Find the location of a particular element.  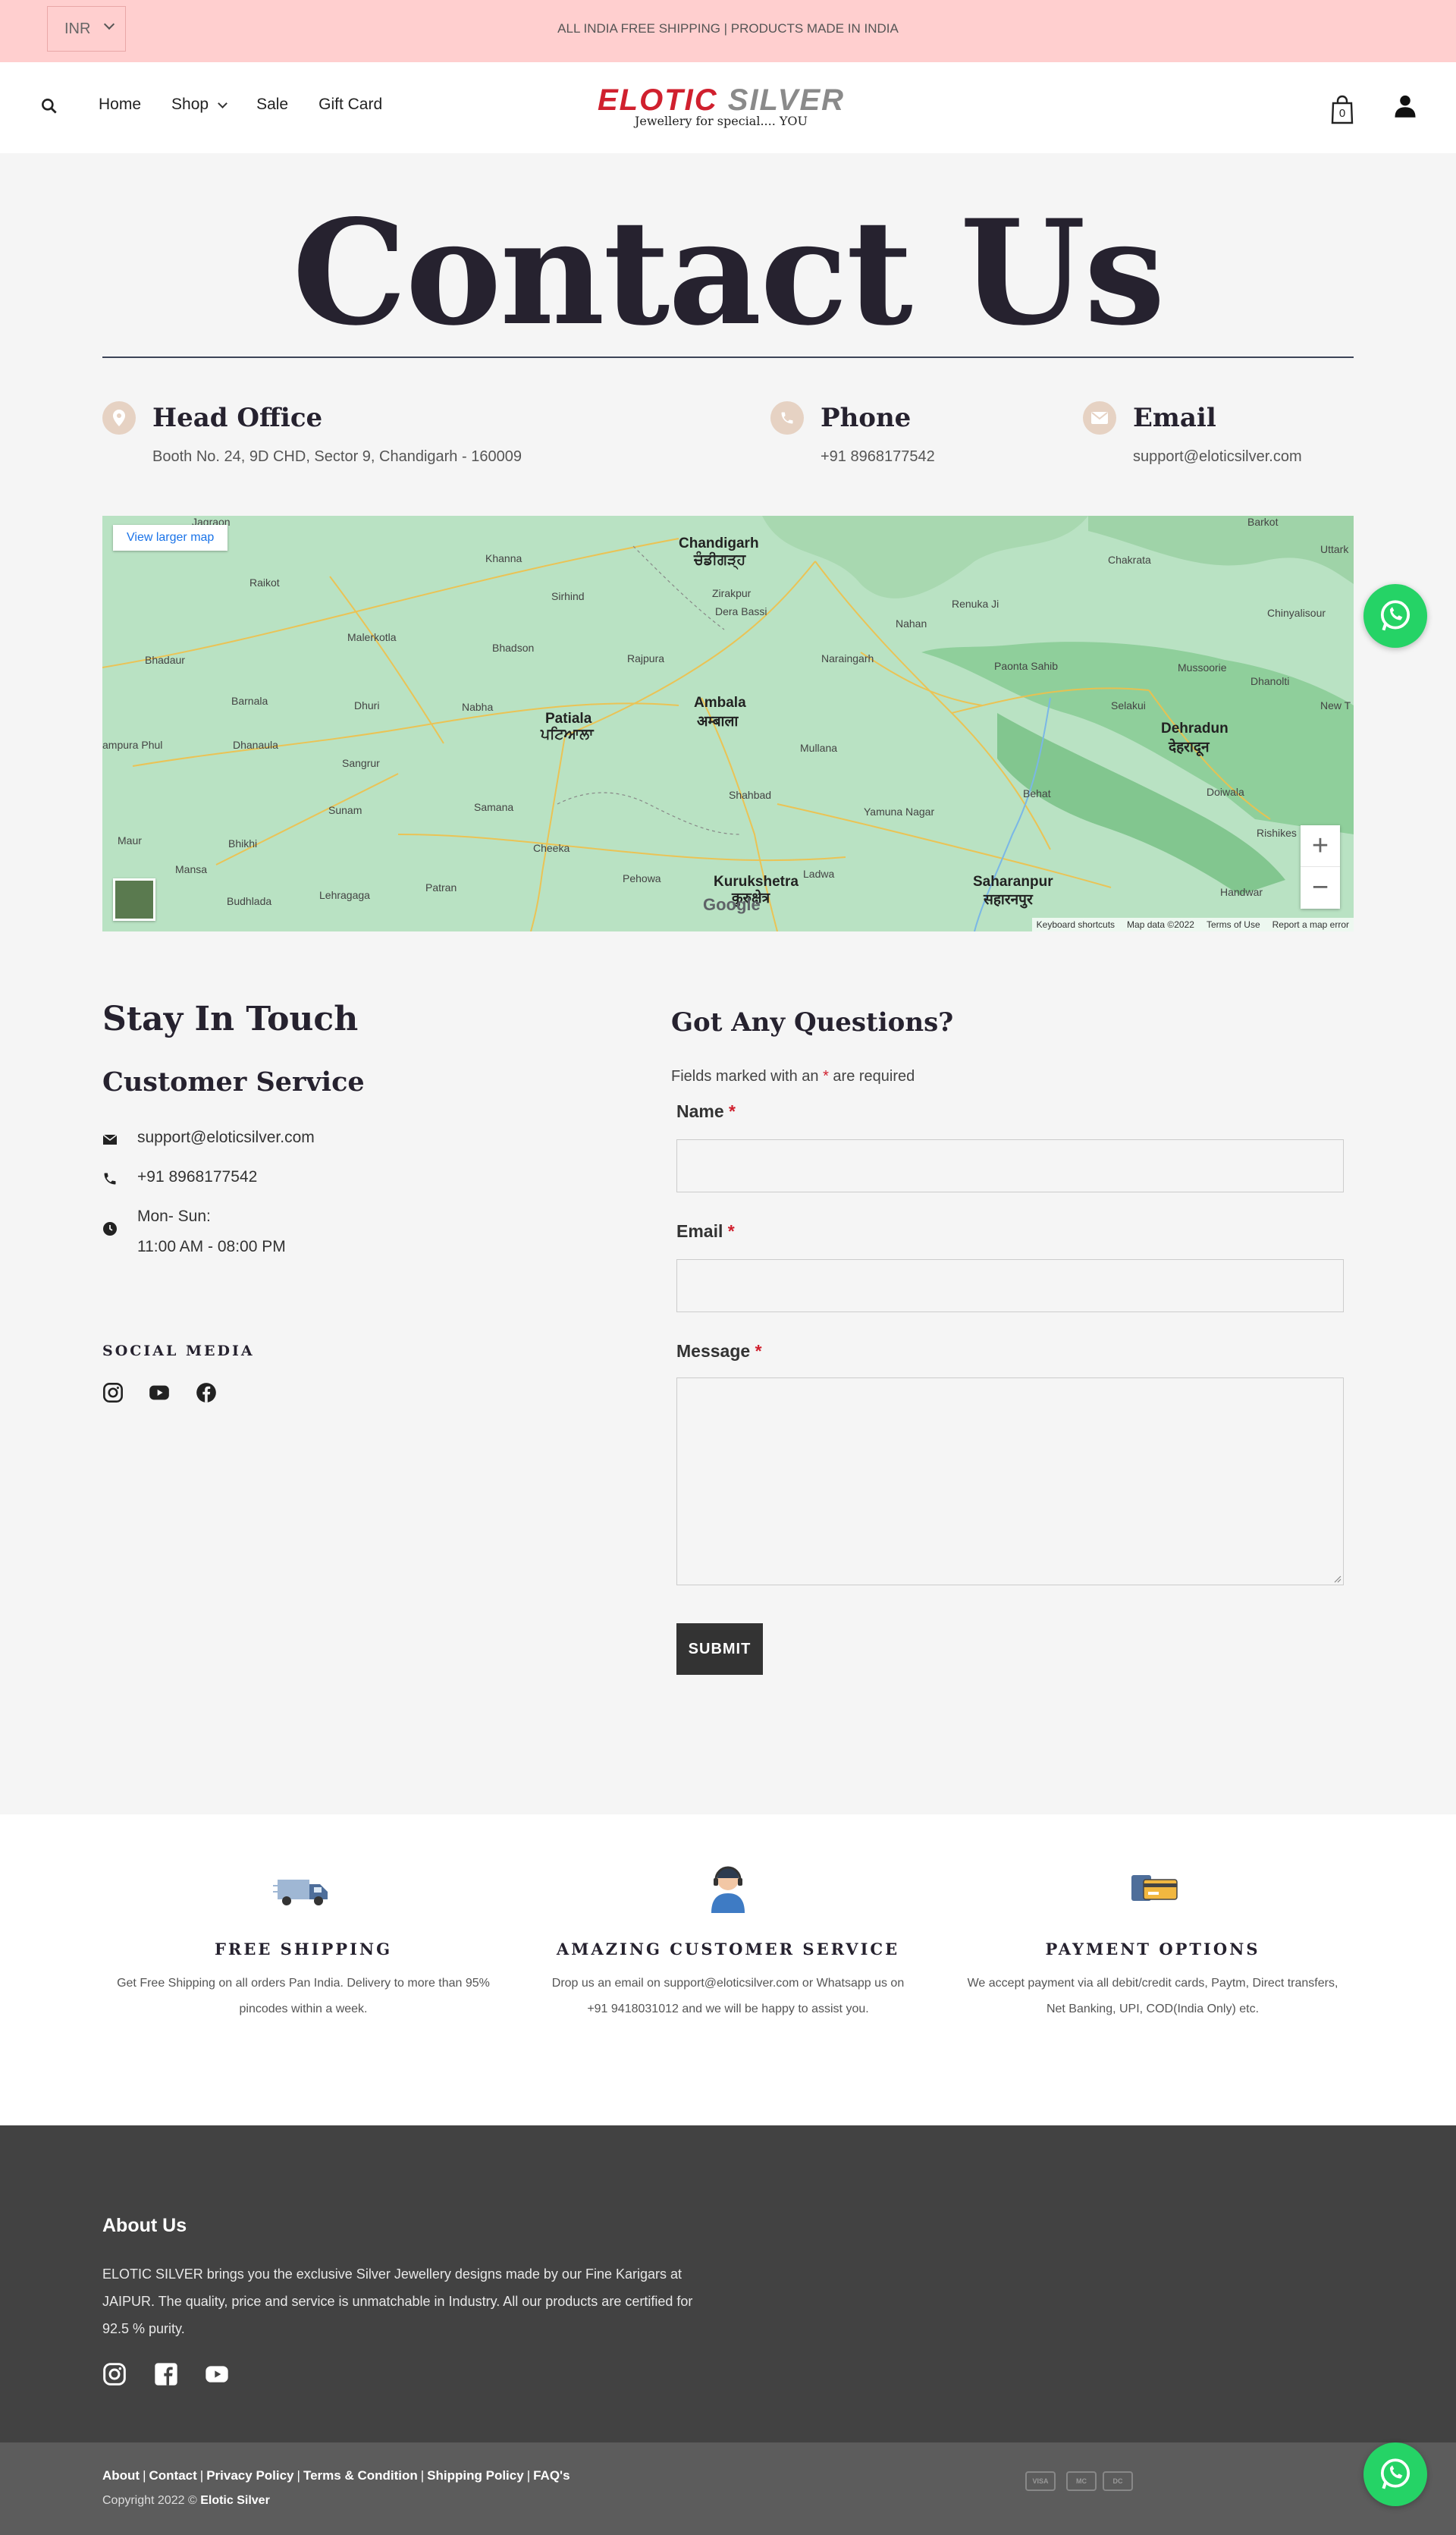

feature-title: PAYMENT OPTIONS is located at coordinates (1152, 1949).